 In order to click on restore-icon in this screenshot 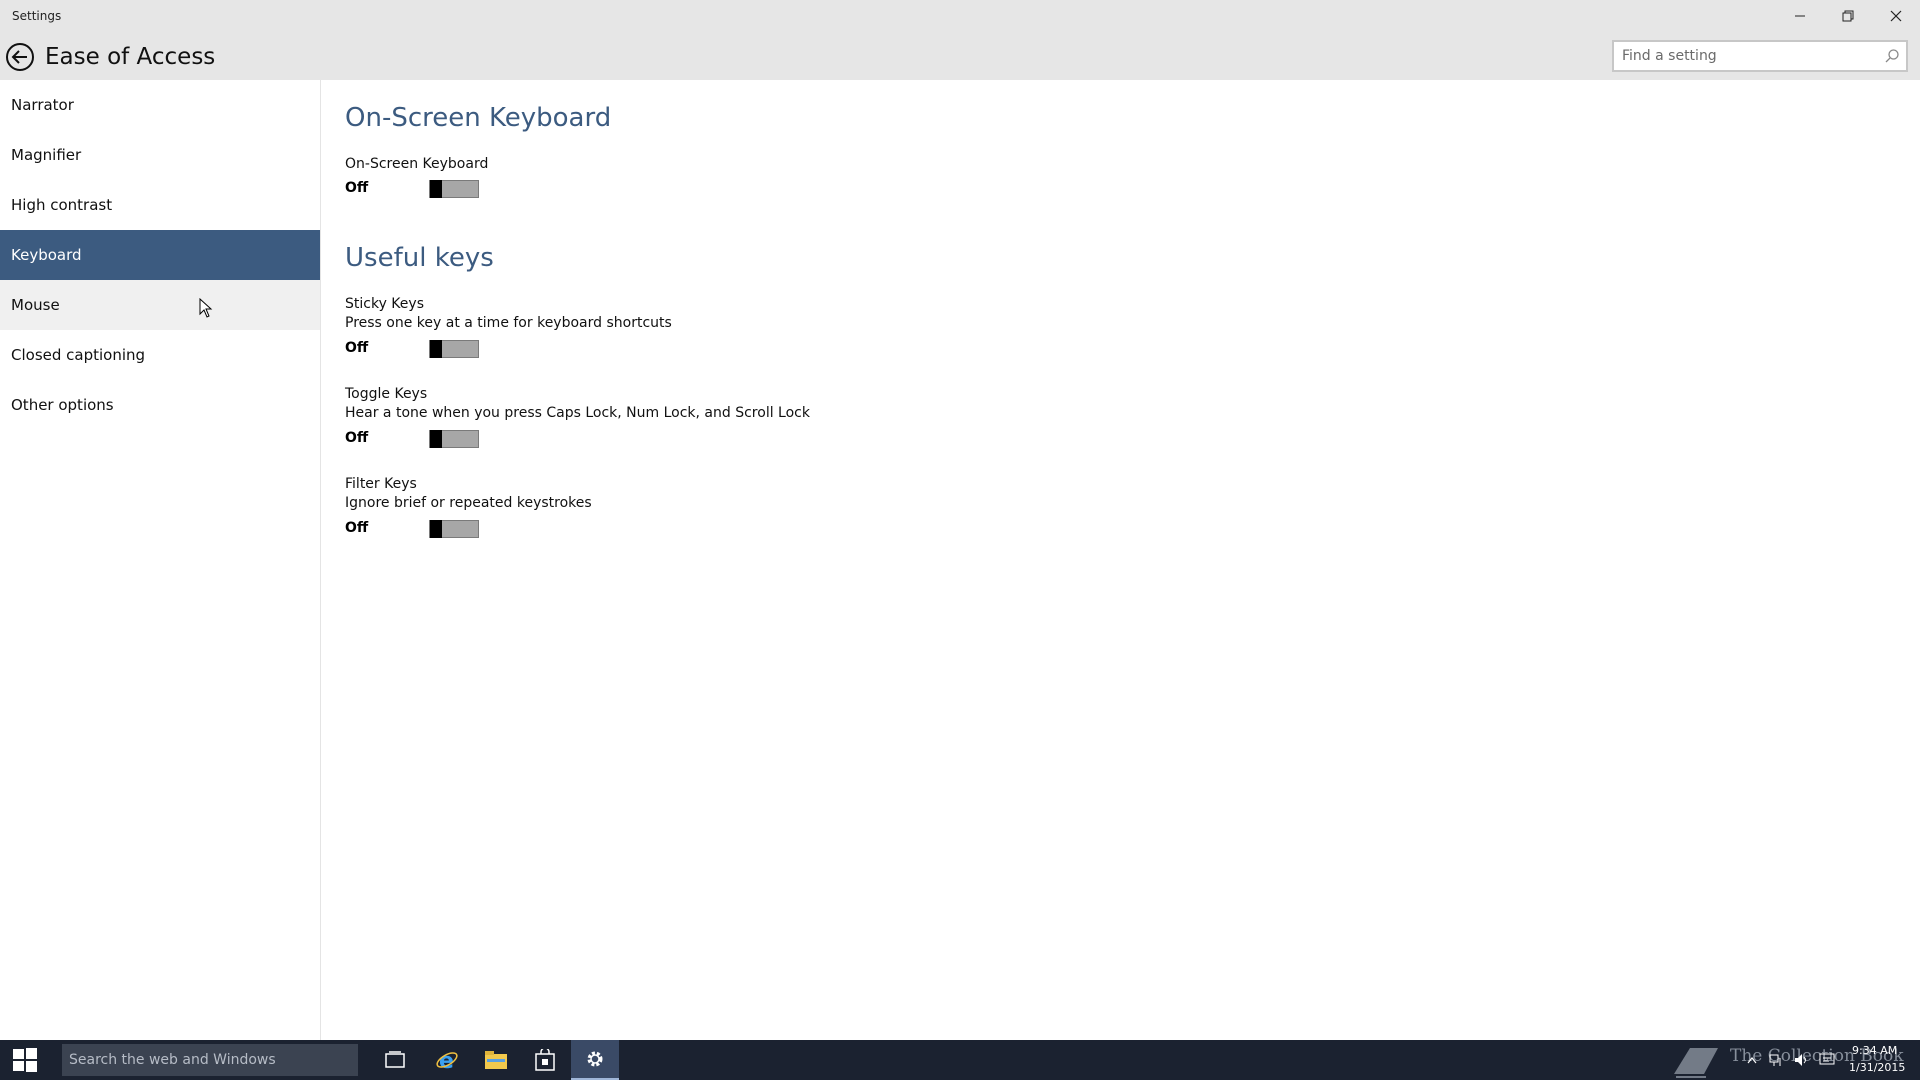, I will do `click(1848, 15)`.